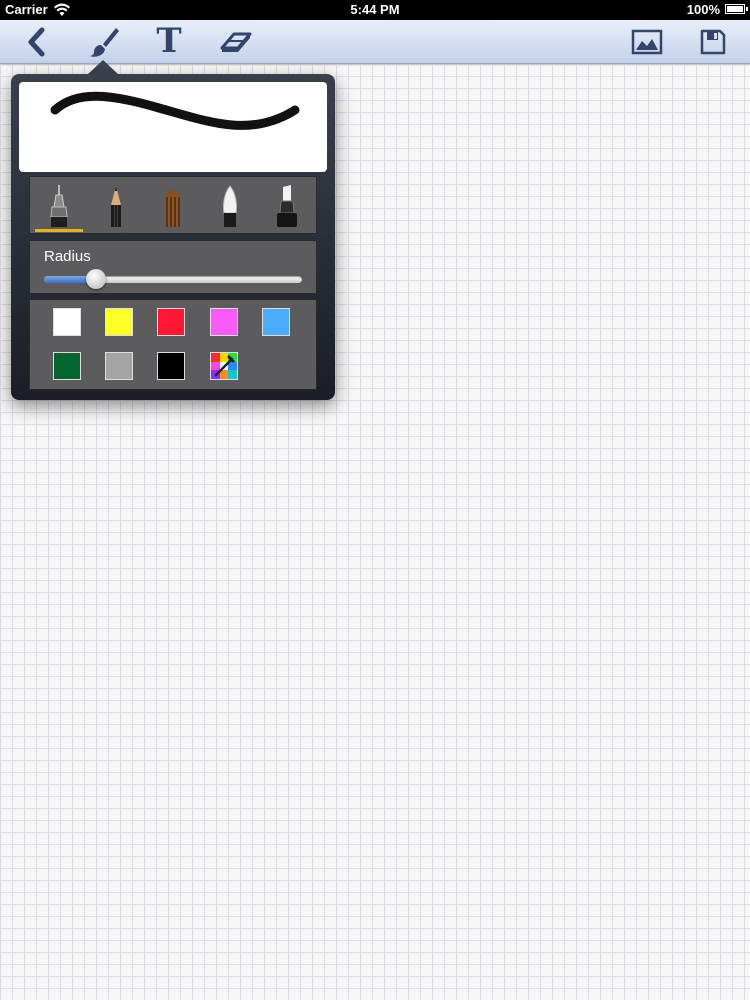  I want to click on custom-color-picker-button, so click(224, 366).